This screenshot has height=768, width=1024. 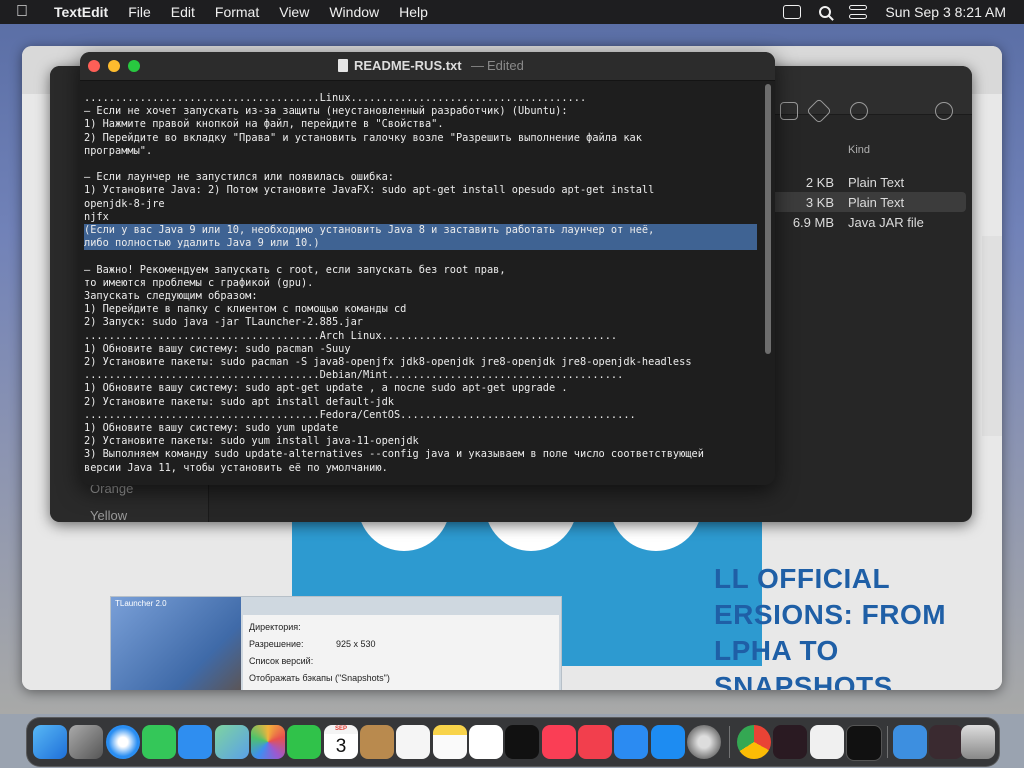 What do you see at coordinates (859, 111) in the screenshot?
I see `more-actions-icon` at bounding box center [859, 111].